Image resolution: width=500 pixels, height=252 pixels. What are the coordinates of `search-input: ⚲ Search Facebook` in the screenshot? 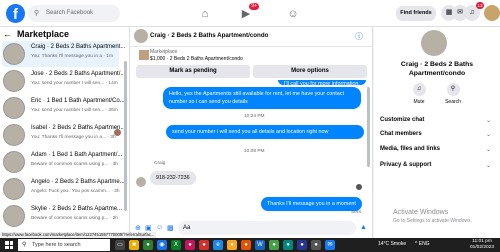 It's located at (74, 13).